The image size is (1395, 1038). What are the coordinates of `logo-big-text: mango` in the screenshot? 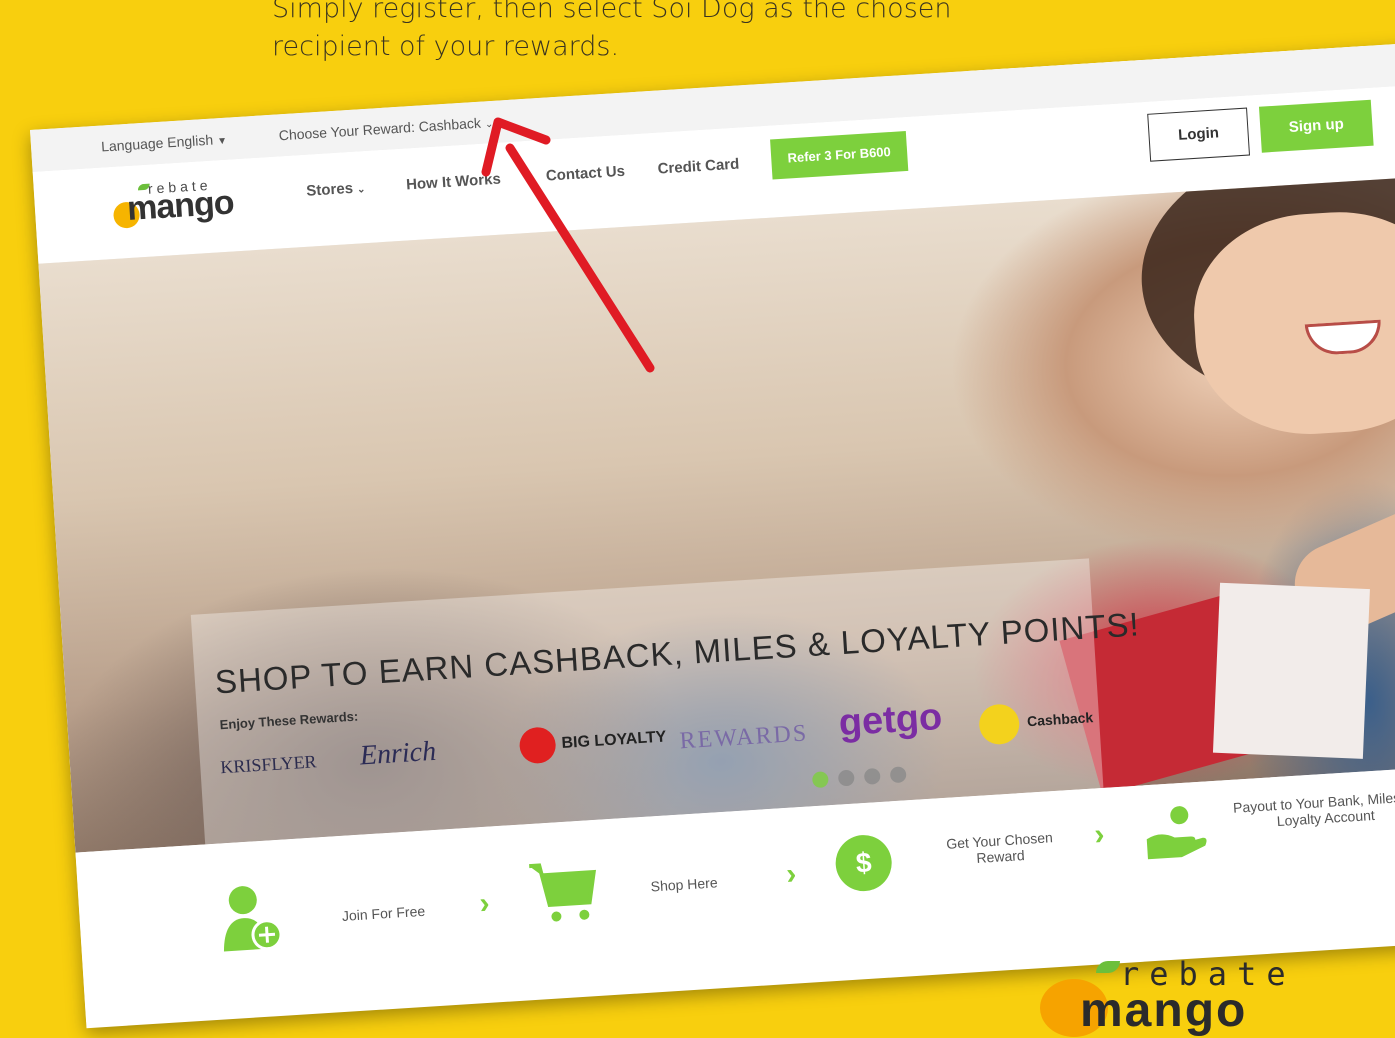 It's located at (180, 206).